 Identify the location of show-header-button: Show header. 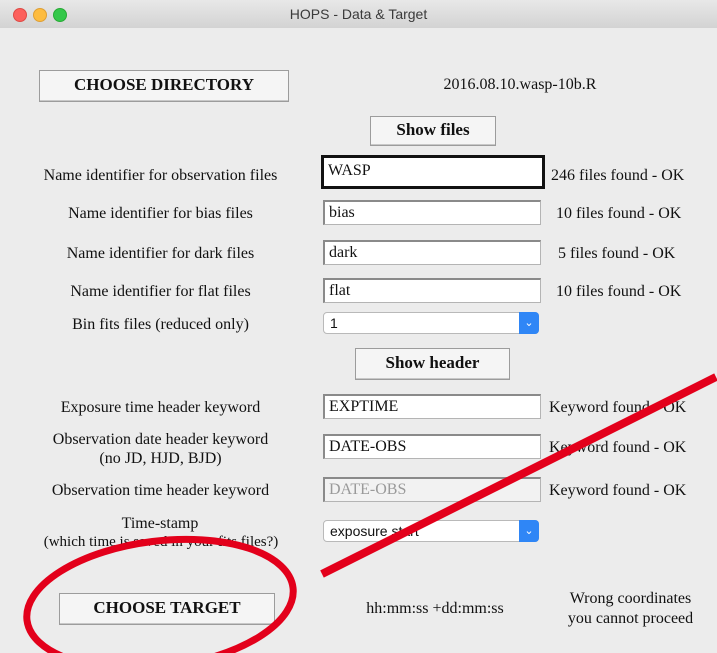
(432, 364).